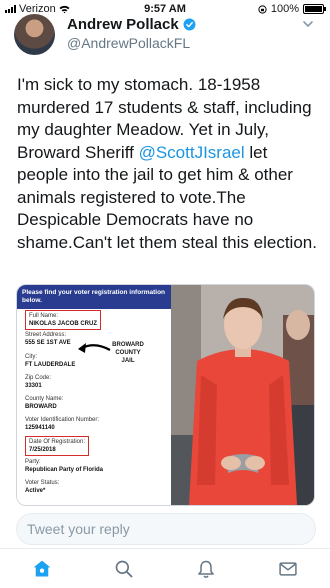  Describe the element at coordinates (165, 568) in the screenshot. I see `bottom-tab-bar` at that location.